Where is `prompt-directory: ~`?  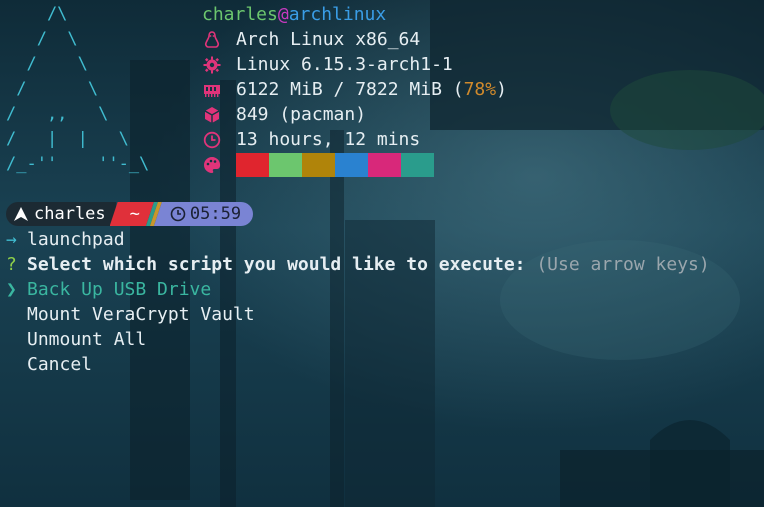 prompt-directory: ~ is located at coordinates (134, 214).